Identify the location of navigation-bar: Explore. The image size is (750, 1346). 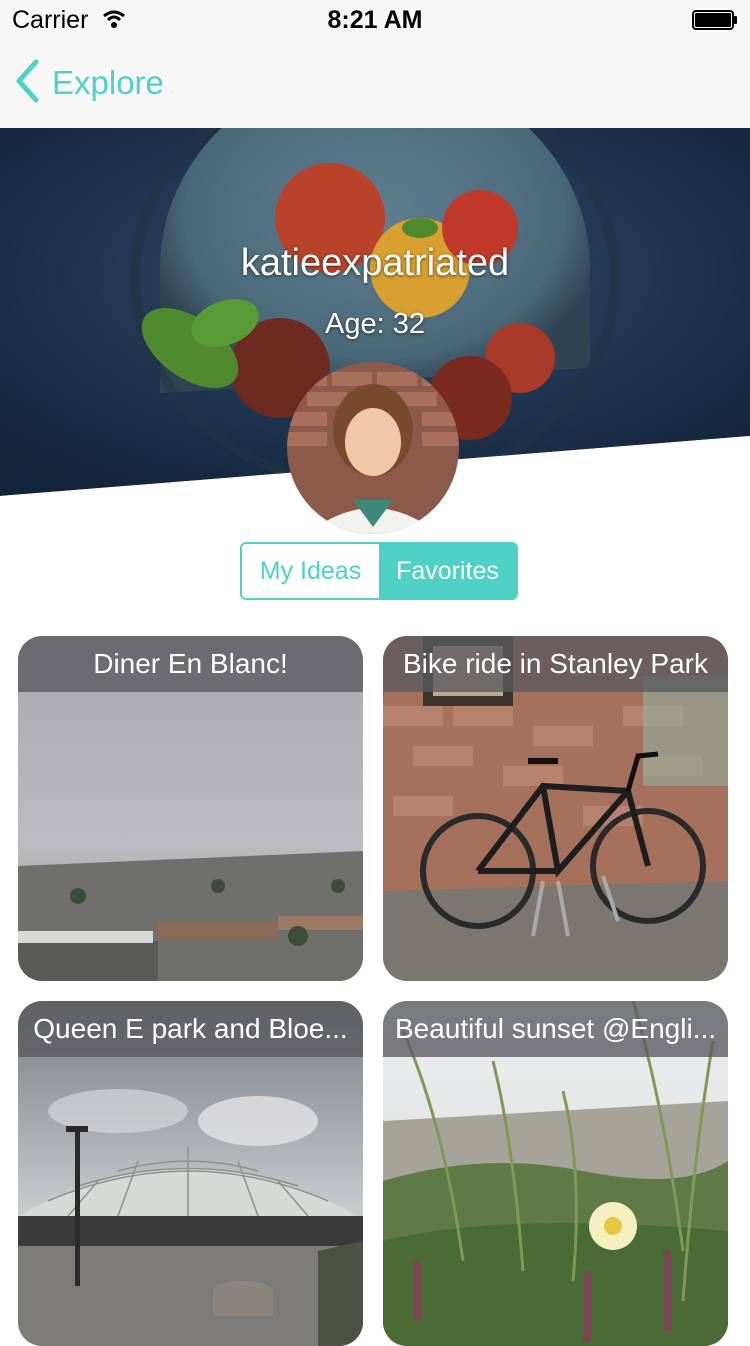
(375, 84).